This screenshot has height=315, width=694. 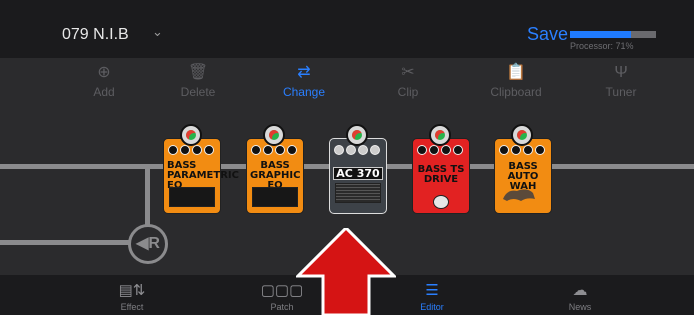 I want to click on tool-label: Change, so click(x=304, y=92).